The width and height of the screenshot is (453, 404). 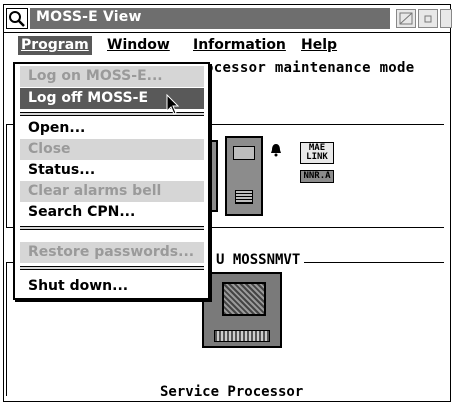 I want to click on mode-status-text: ocessor maintenance mode, so click(x=310, y=68).